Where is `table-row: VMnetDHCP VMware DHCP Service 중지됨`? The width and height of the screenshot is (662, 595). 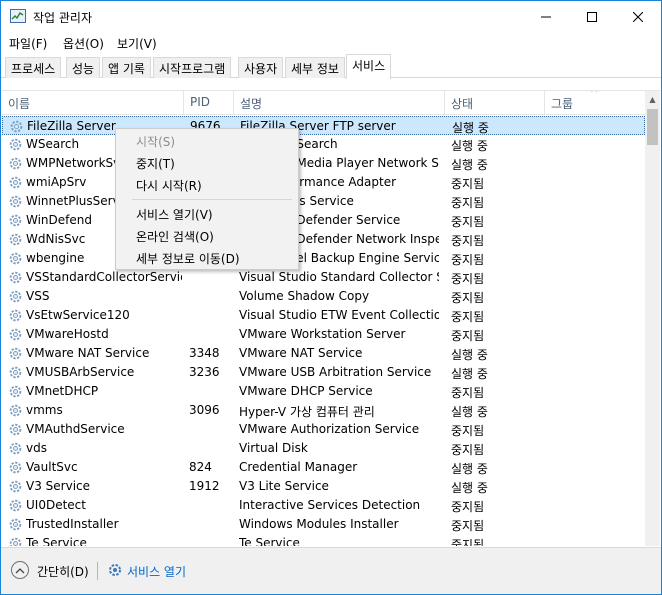
table-row: VMnetDHCP VMware DHCP Service 중지됨 is located at coordinates (323, 391).